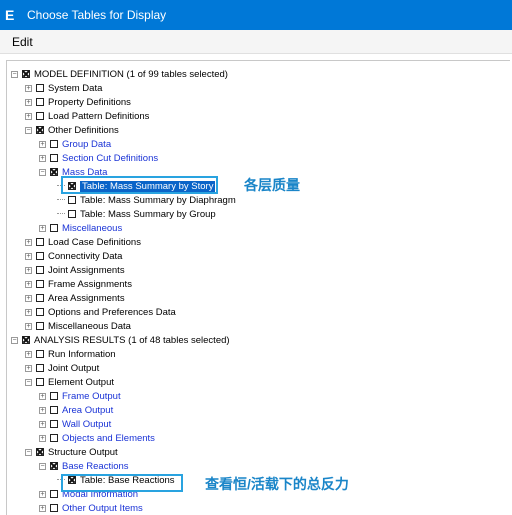  I want to click on tree-row: + Joint Assignments, so click(75, 270).